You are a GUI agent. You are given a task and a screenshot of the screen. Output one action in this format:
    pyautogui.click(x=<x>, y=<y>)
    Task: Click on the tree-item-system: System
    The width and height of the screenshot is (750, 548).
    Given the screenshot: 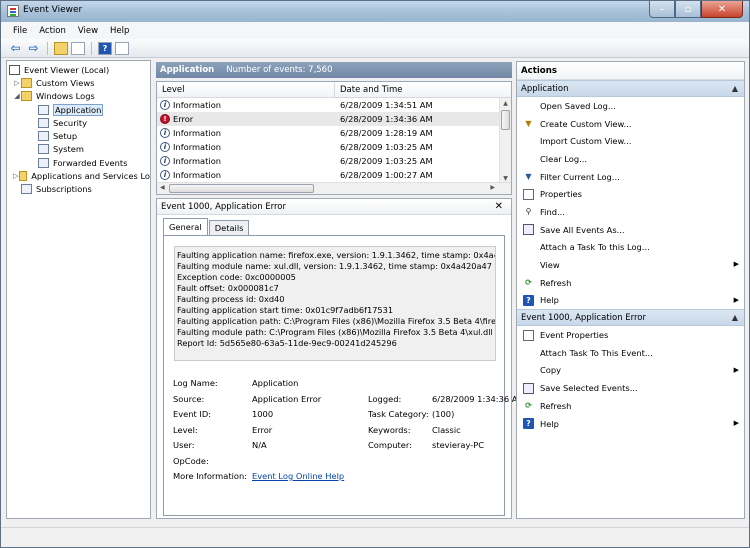 What is the action you would take?
    pyautogui.click(x=78, y=149)
    